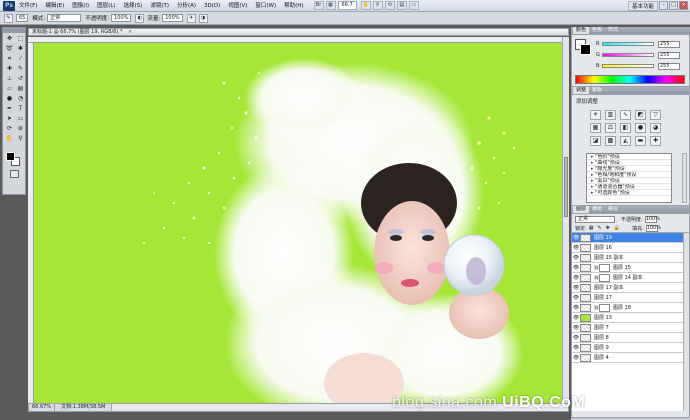 Image resolution: width=690 pixels, height=420 pixels. I want to click on zoom-level-select: 66.7, so click(347, 5).